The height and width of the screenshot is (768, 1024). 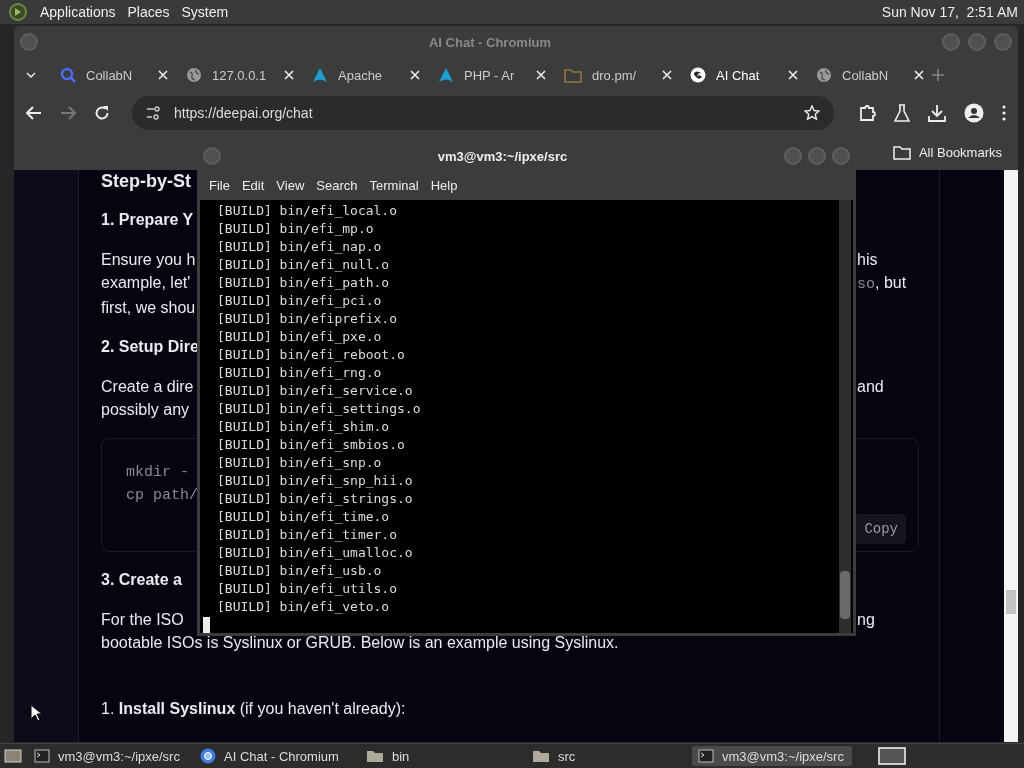 What do you see at coordinates (491, 75) in the screenshot?
I see `browser-tab: PHP - Ar` at bounding box center [491, 75].